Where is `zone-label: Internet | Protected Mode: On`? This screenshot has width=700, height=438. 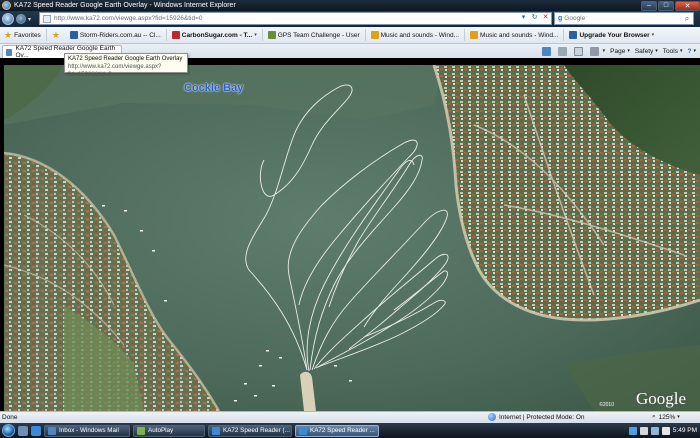 zone-label: Internet | Protected Mode: On is located at coordinates (542, 417).